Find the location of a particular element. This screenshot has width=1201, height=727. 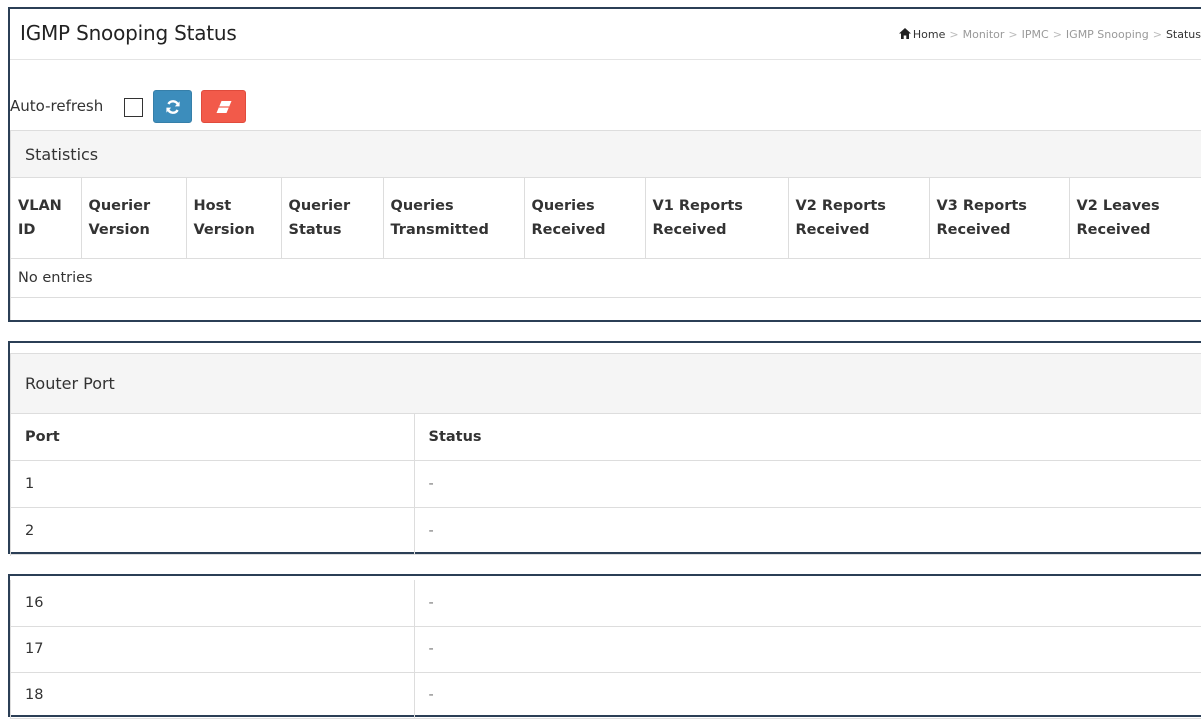

refresh-button is located at coordinates (172, 106).